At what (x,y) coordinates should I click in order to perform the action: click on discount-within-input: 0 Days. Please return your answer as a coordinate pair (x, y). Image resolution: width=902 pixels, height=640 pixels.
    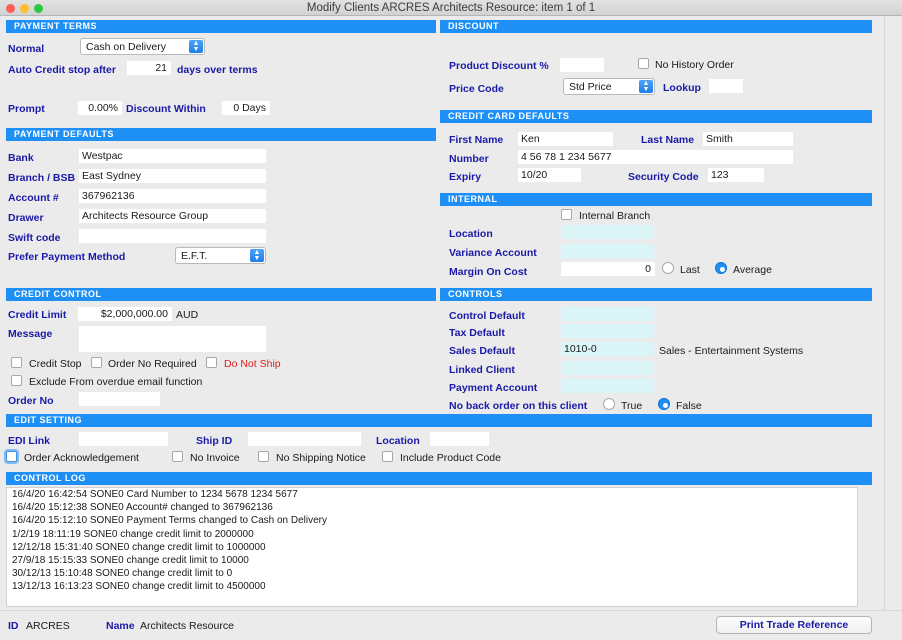
    Looking at the image, I should click on (246, 108).